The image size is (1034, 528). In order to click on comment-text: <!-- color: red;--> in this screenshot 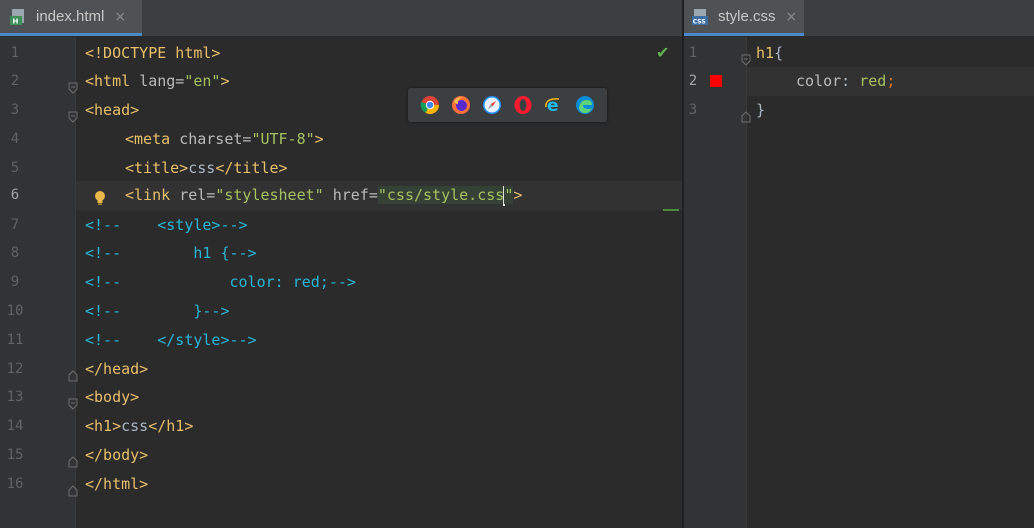, I will do `click(220, 282)`.